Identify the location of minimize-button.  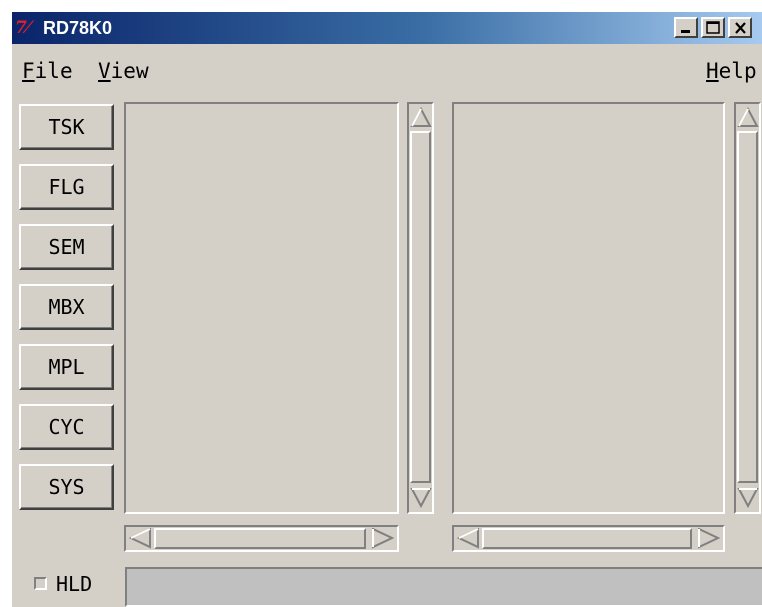
(686, 27).